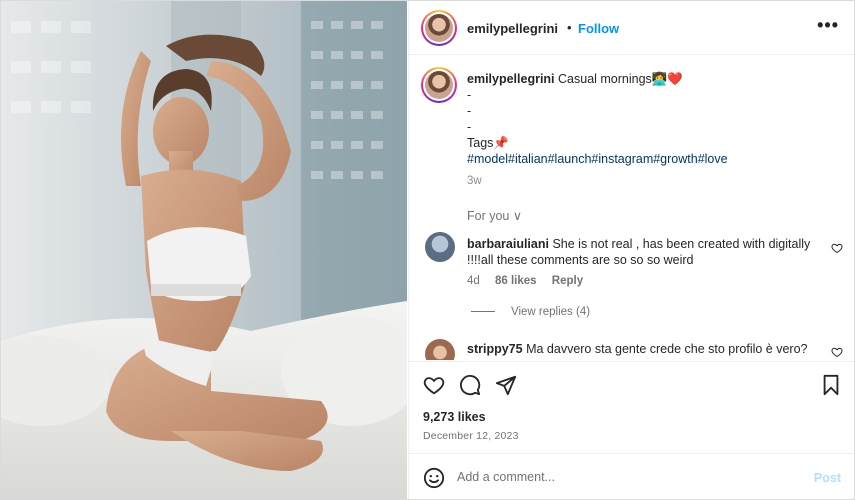 This screenshot has height=500, width=855. I want to click on comment-time: 4d, so click(473, 281).